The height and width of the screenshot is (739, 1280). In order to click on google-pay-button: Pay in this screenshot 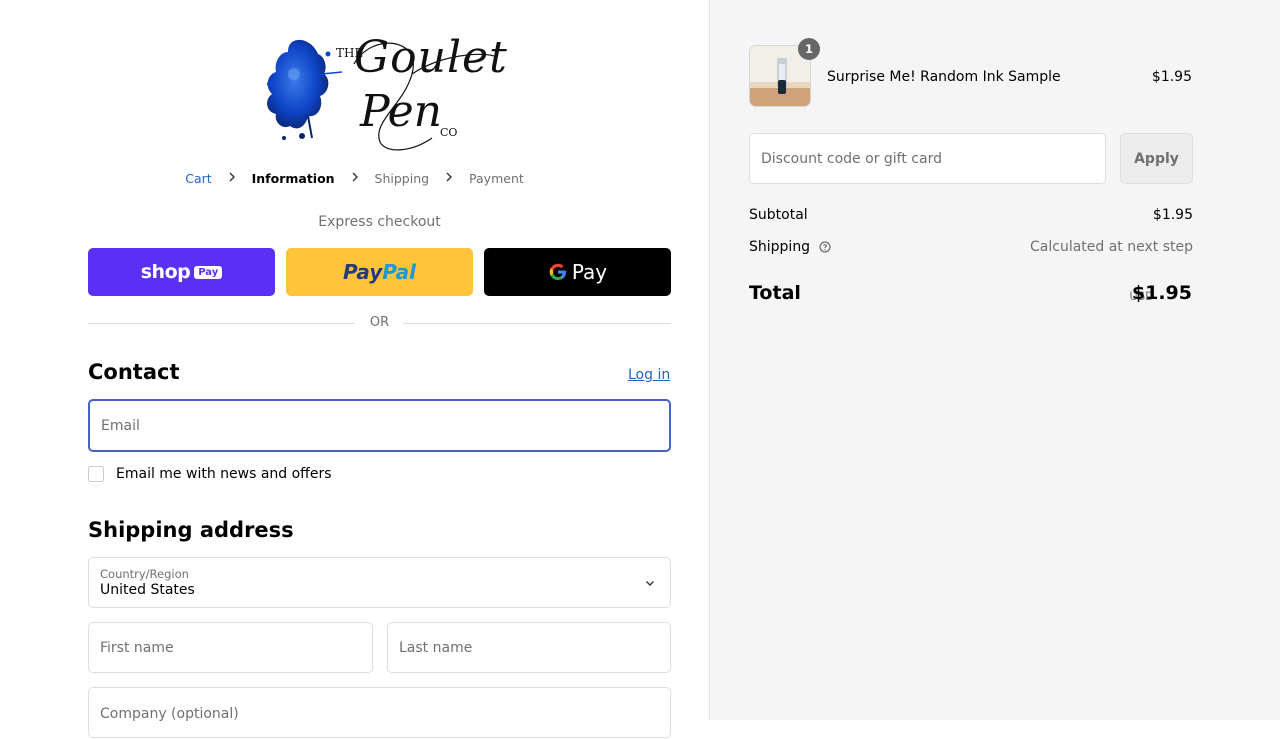, I will do `click(577, 272)`.